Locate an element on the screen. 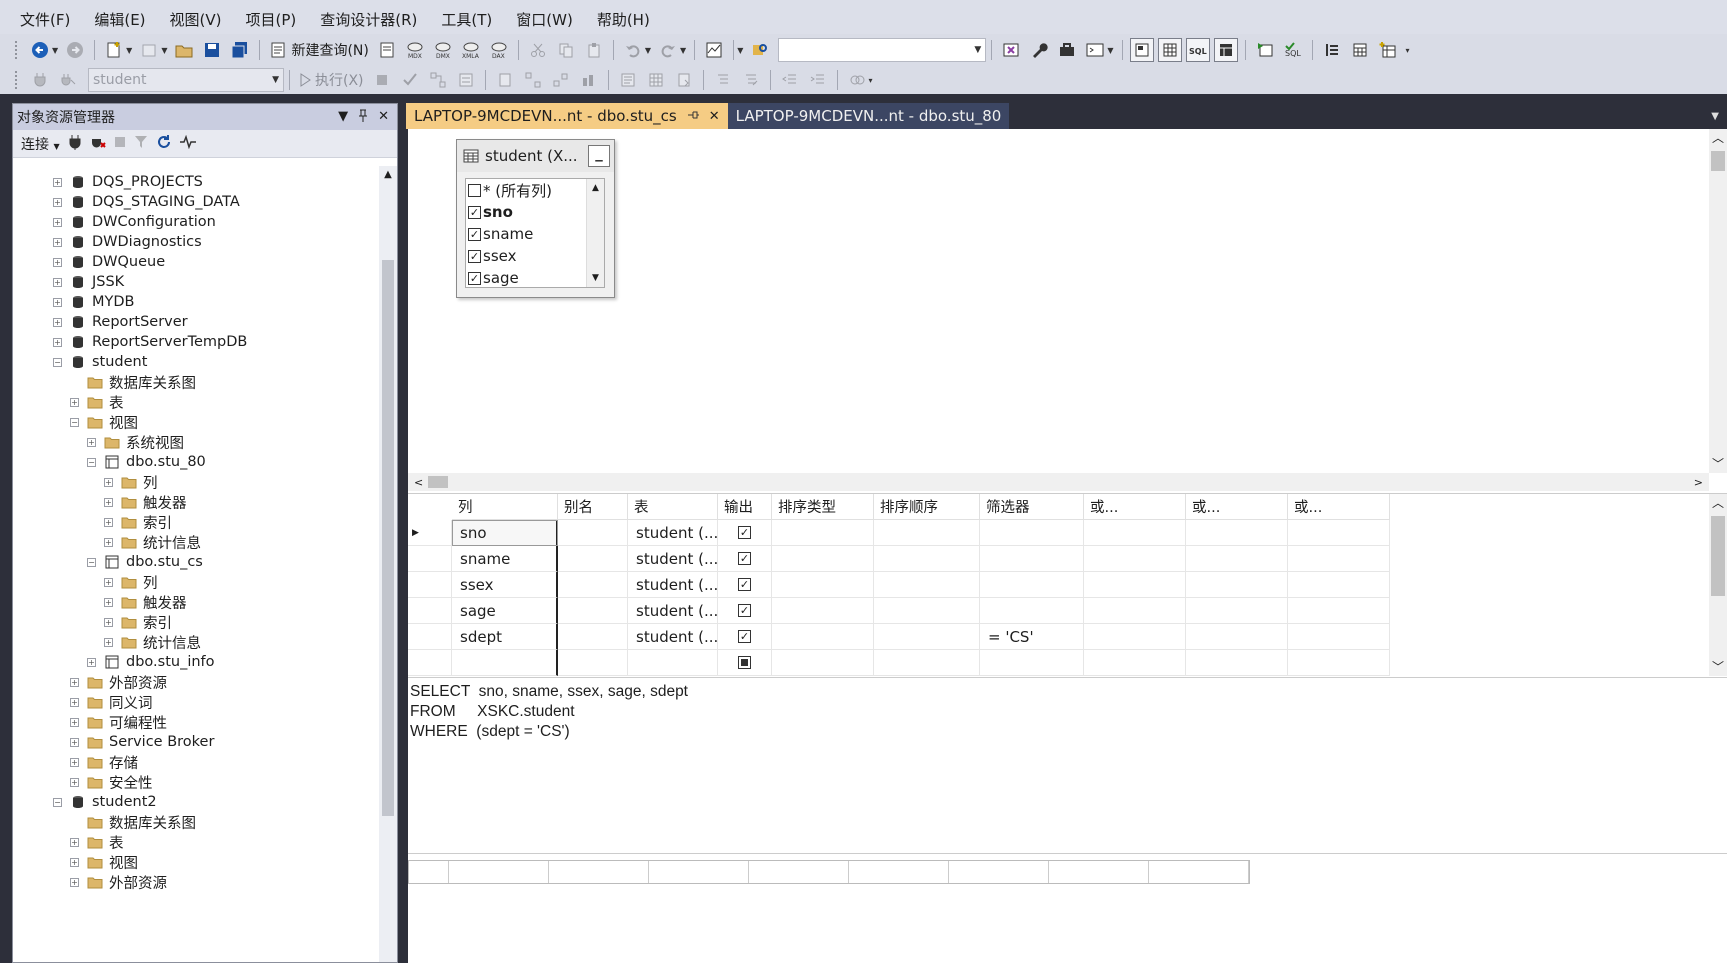  forward-icon is located at coordinates (75, 50).